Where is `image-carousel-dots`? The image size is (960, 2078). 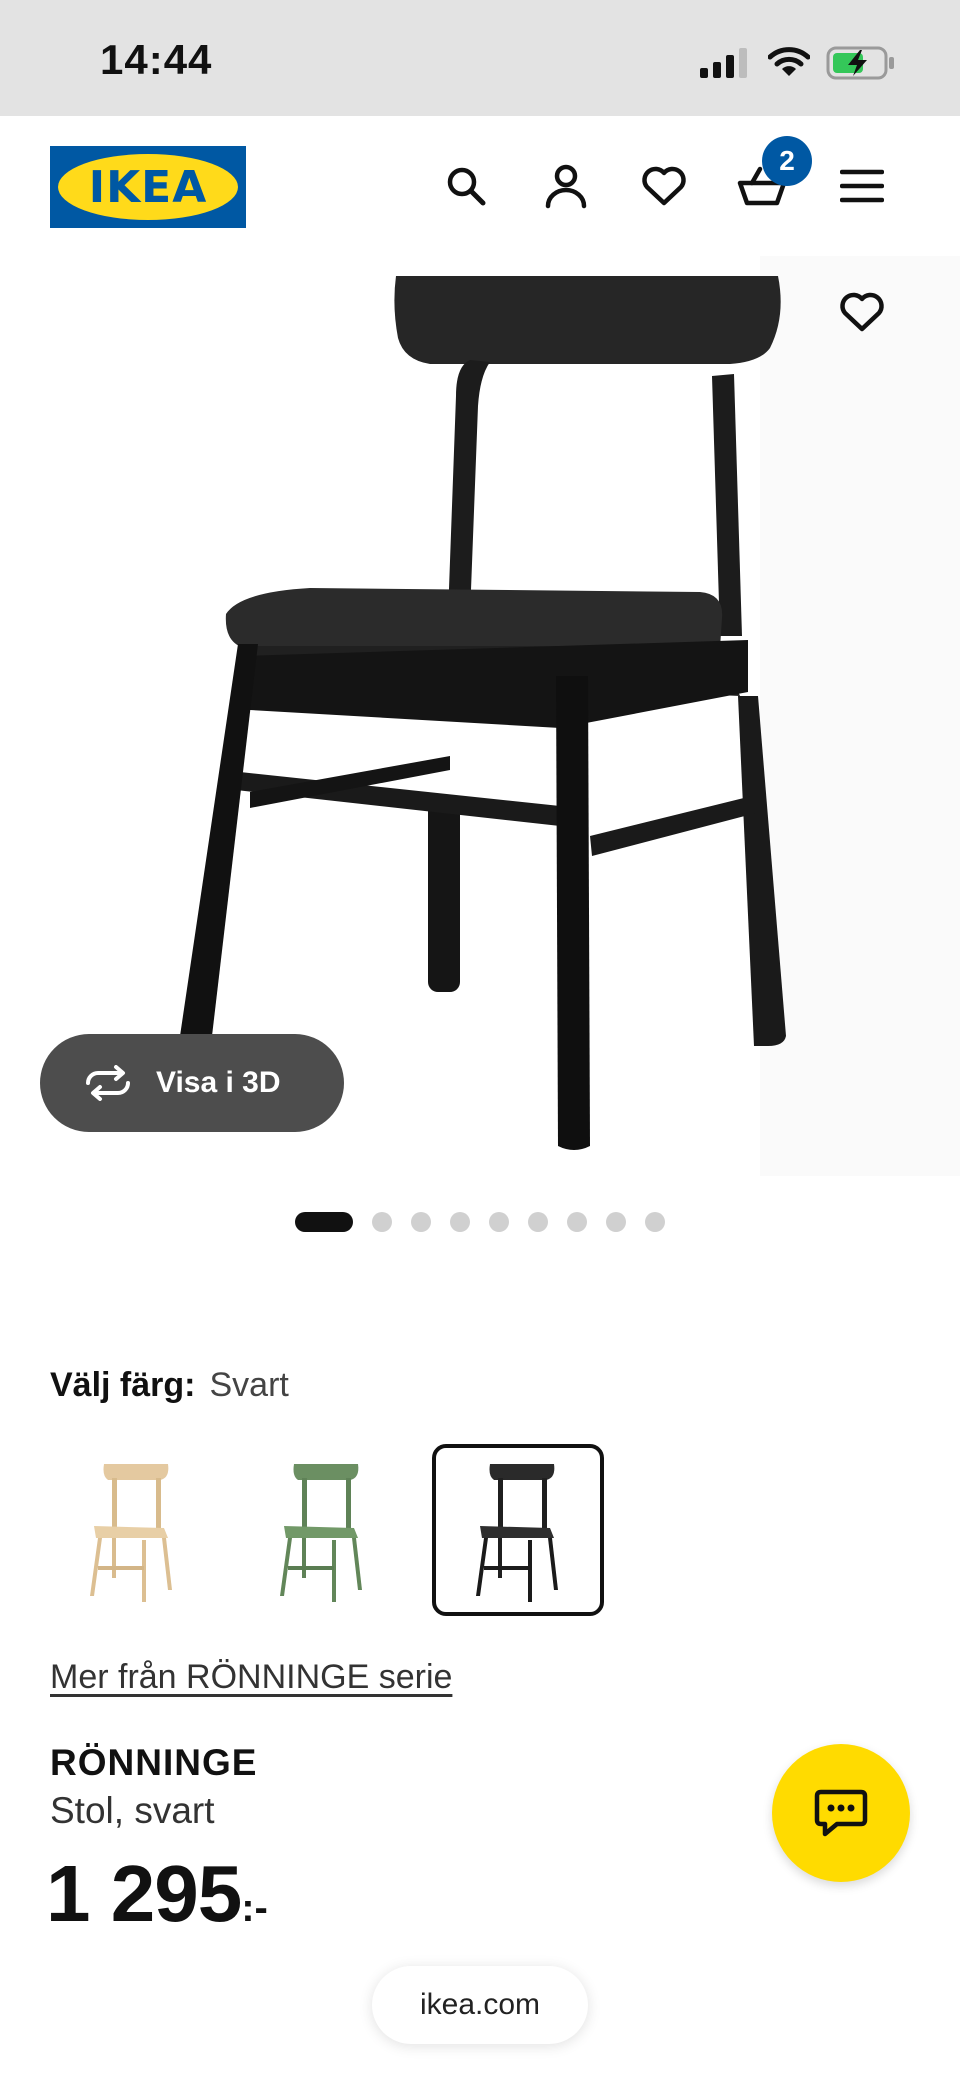
image-carousel-dots is located at coordinates (480, 1222).